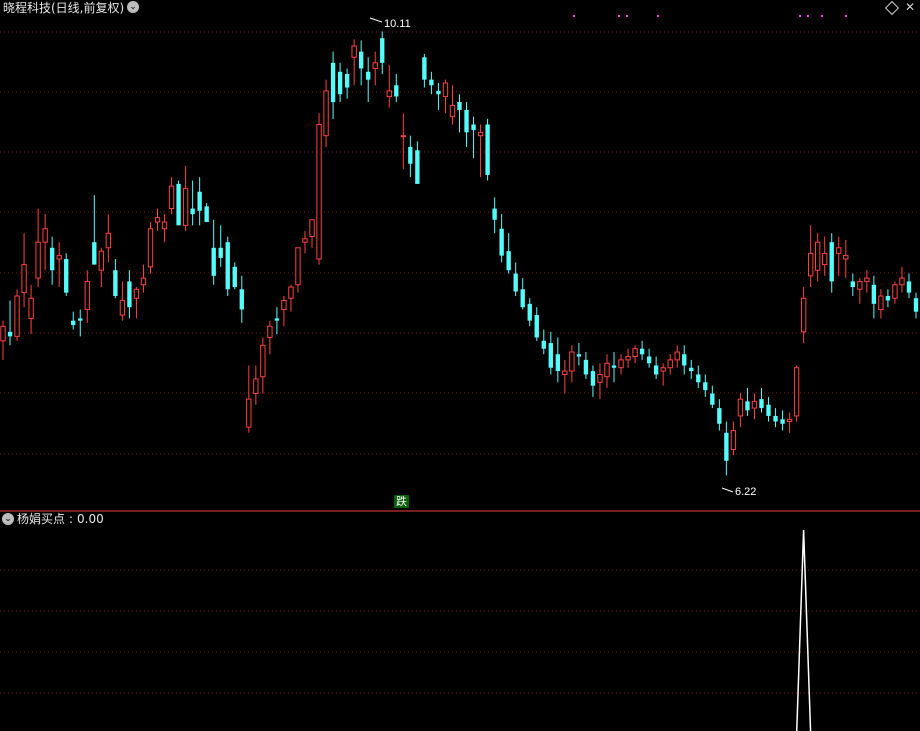  What do you see at coordinates (133, 7) in the screenshot?
I see `chart-menu-chevron-icon: ⌄` at bounding box center [133, 7].